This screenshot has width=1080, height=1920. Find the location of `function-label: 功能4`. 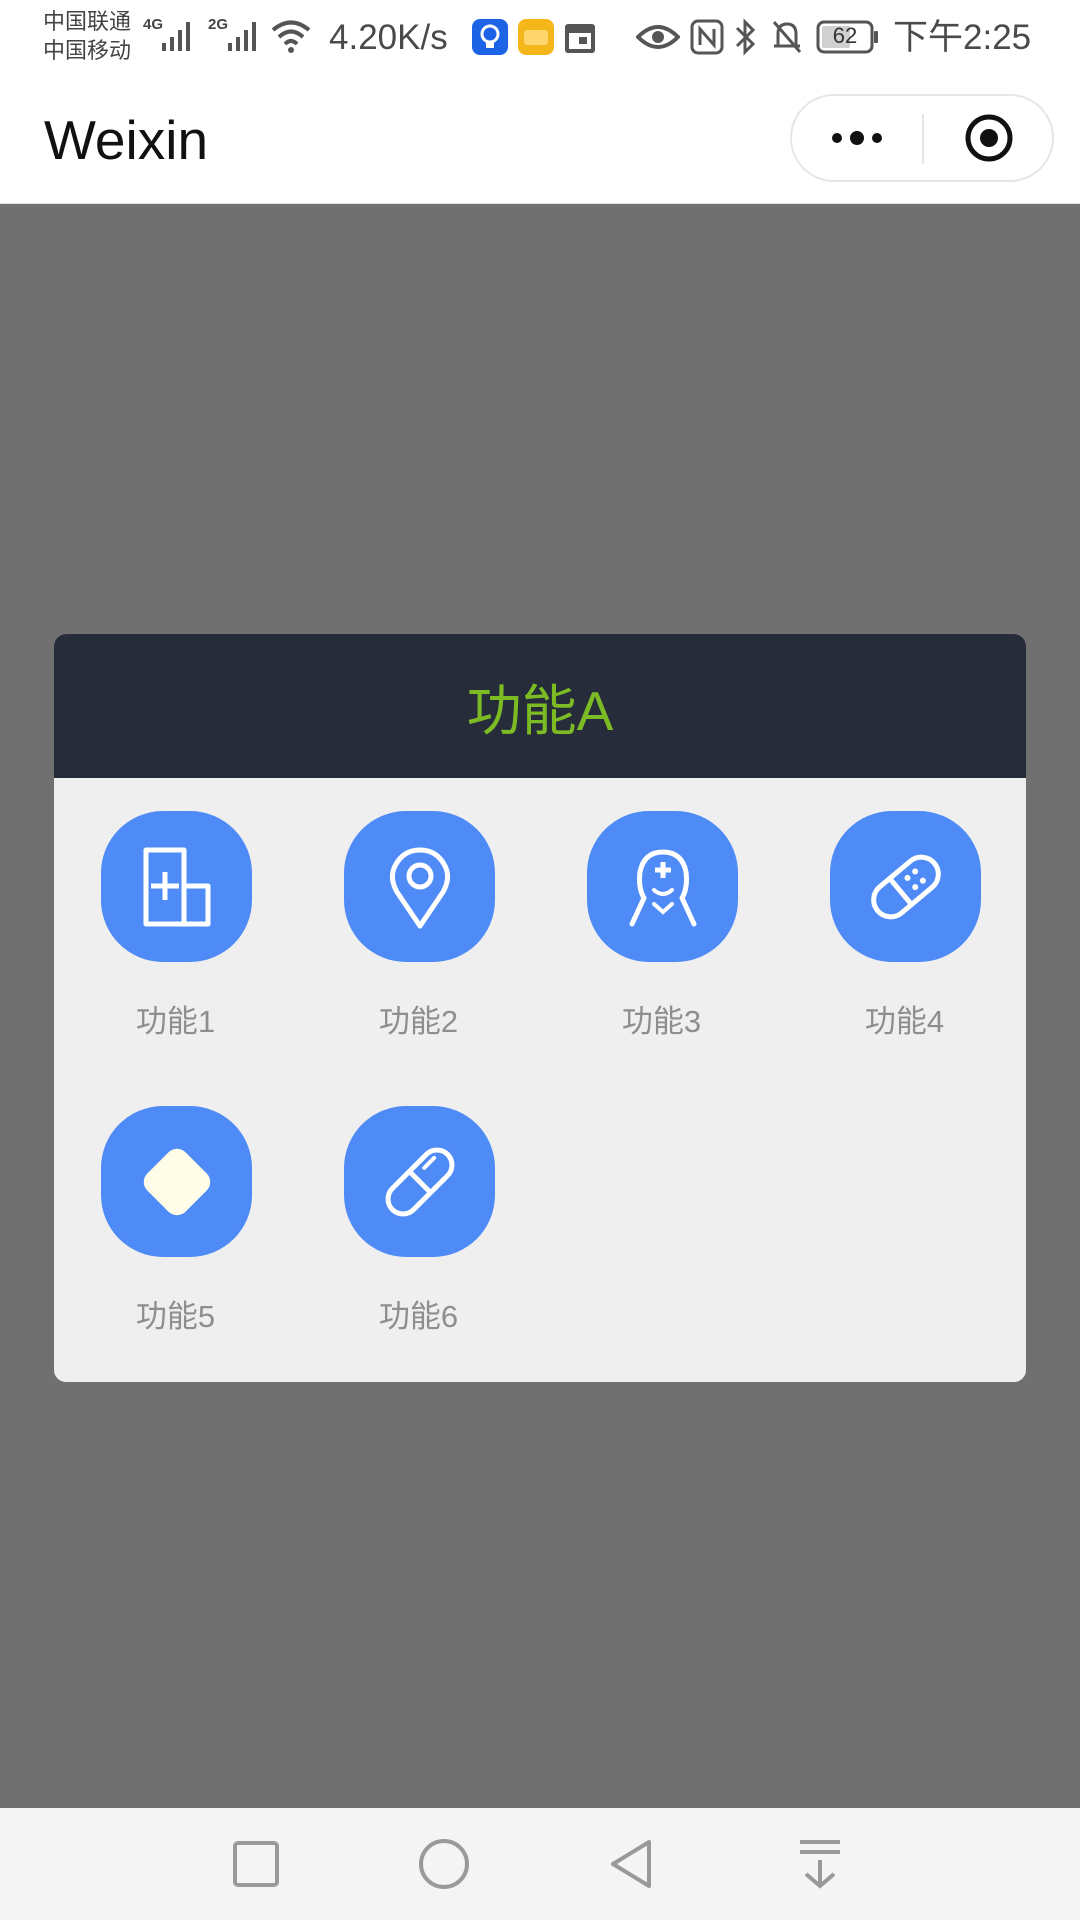

function-label: 功能4 is located at coordinates (904, 1021).